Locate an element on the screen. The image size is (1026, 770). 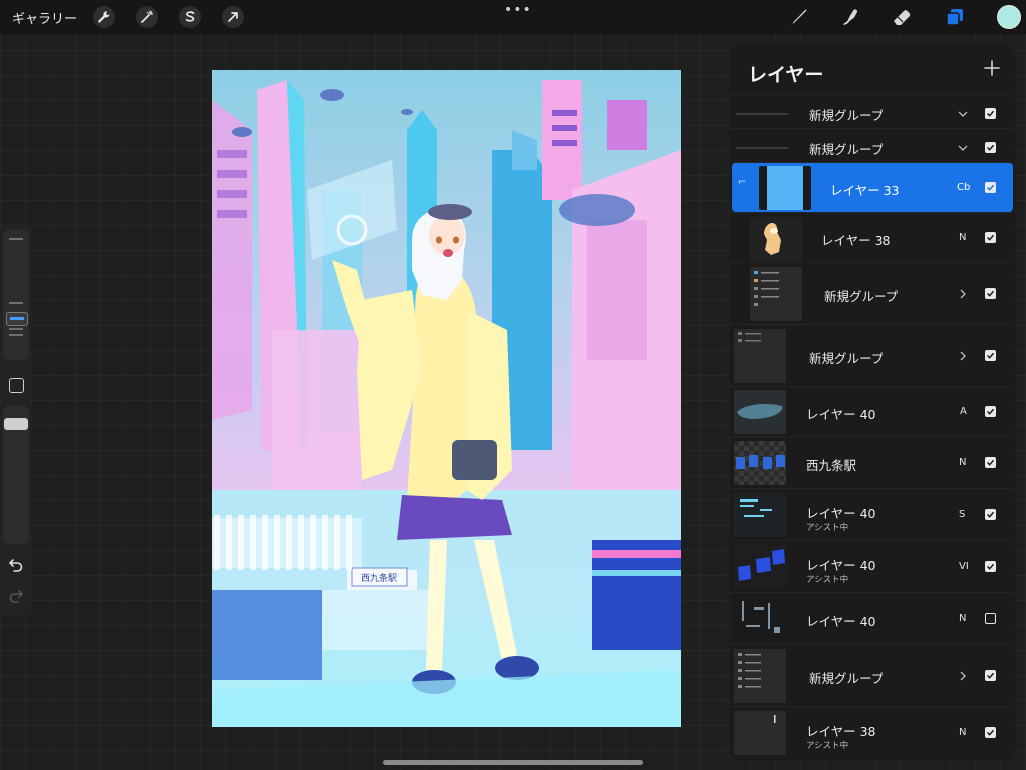
gallery-button: ギャラリー is located at coordinates (44, 17).